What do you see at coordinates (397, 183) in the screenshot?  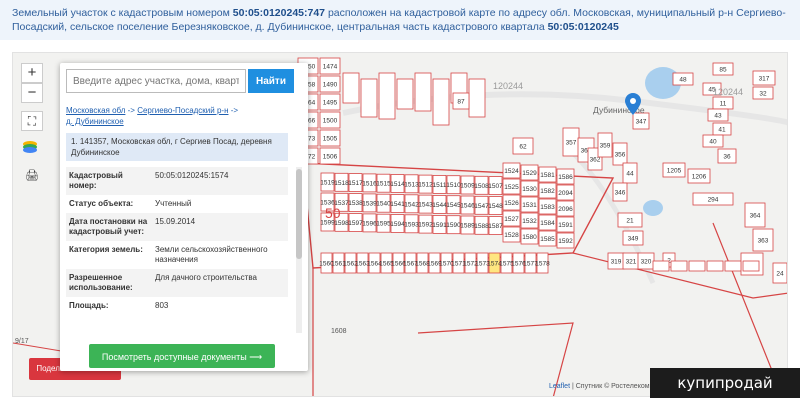 I see `parcel: 1514` at bounding box center [397, 183].